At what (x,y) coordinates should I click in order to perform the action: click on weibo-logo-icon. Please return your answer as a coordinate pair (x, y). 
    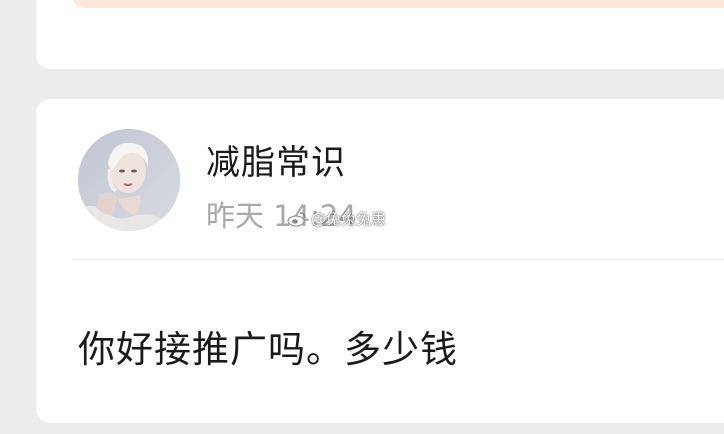
    Looking at the image, I should click on (297, 219).